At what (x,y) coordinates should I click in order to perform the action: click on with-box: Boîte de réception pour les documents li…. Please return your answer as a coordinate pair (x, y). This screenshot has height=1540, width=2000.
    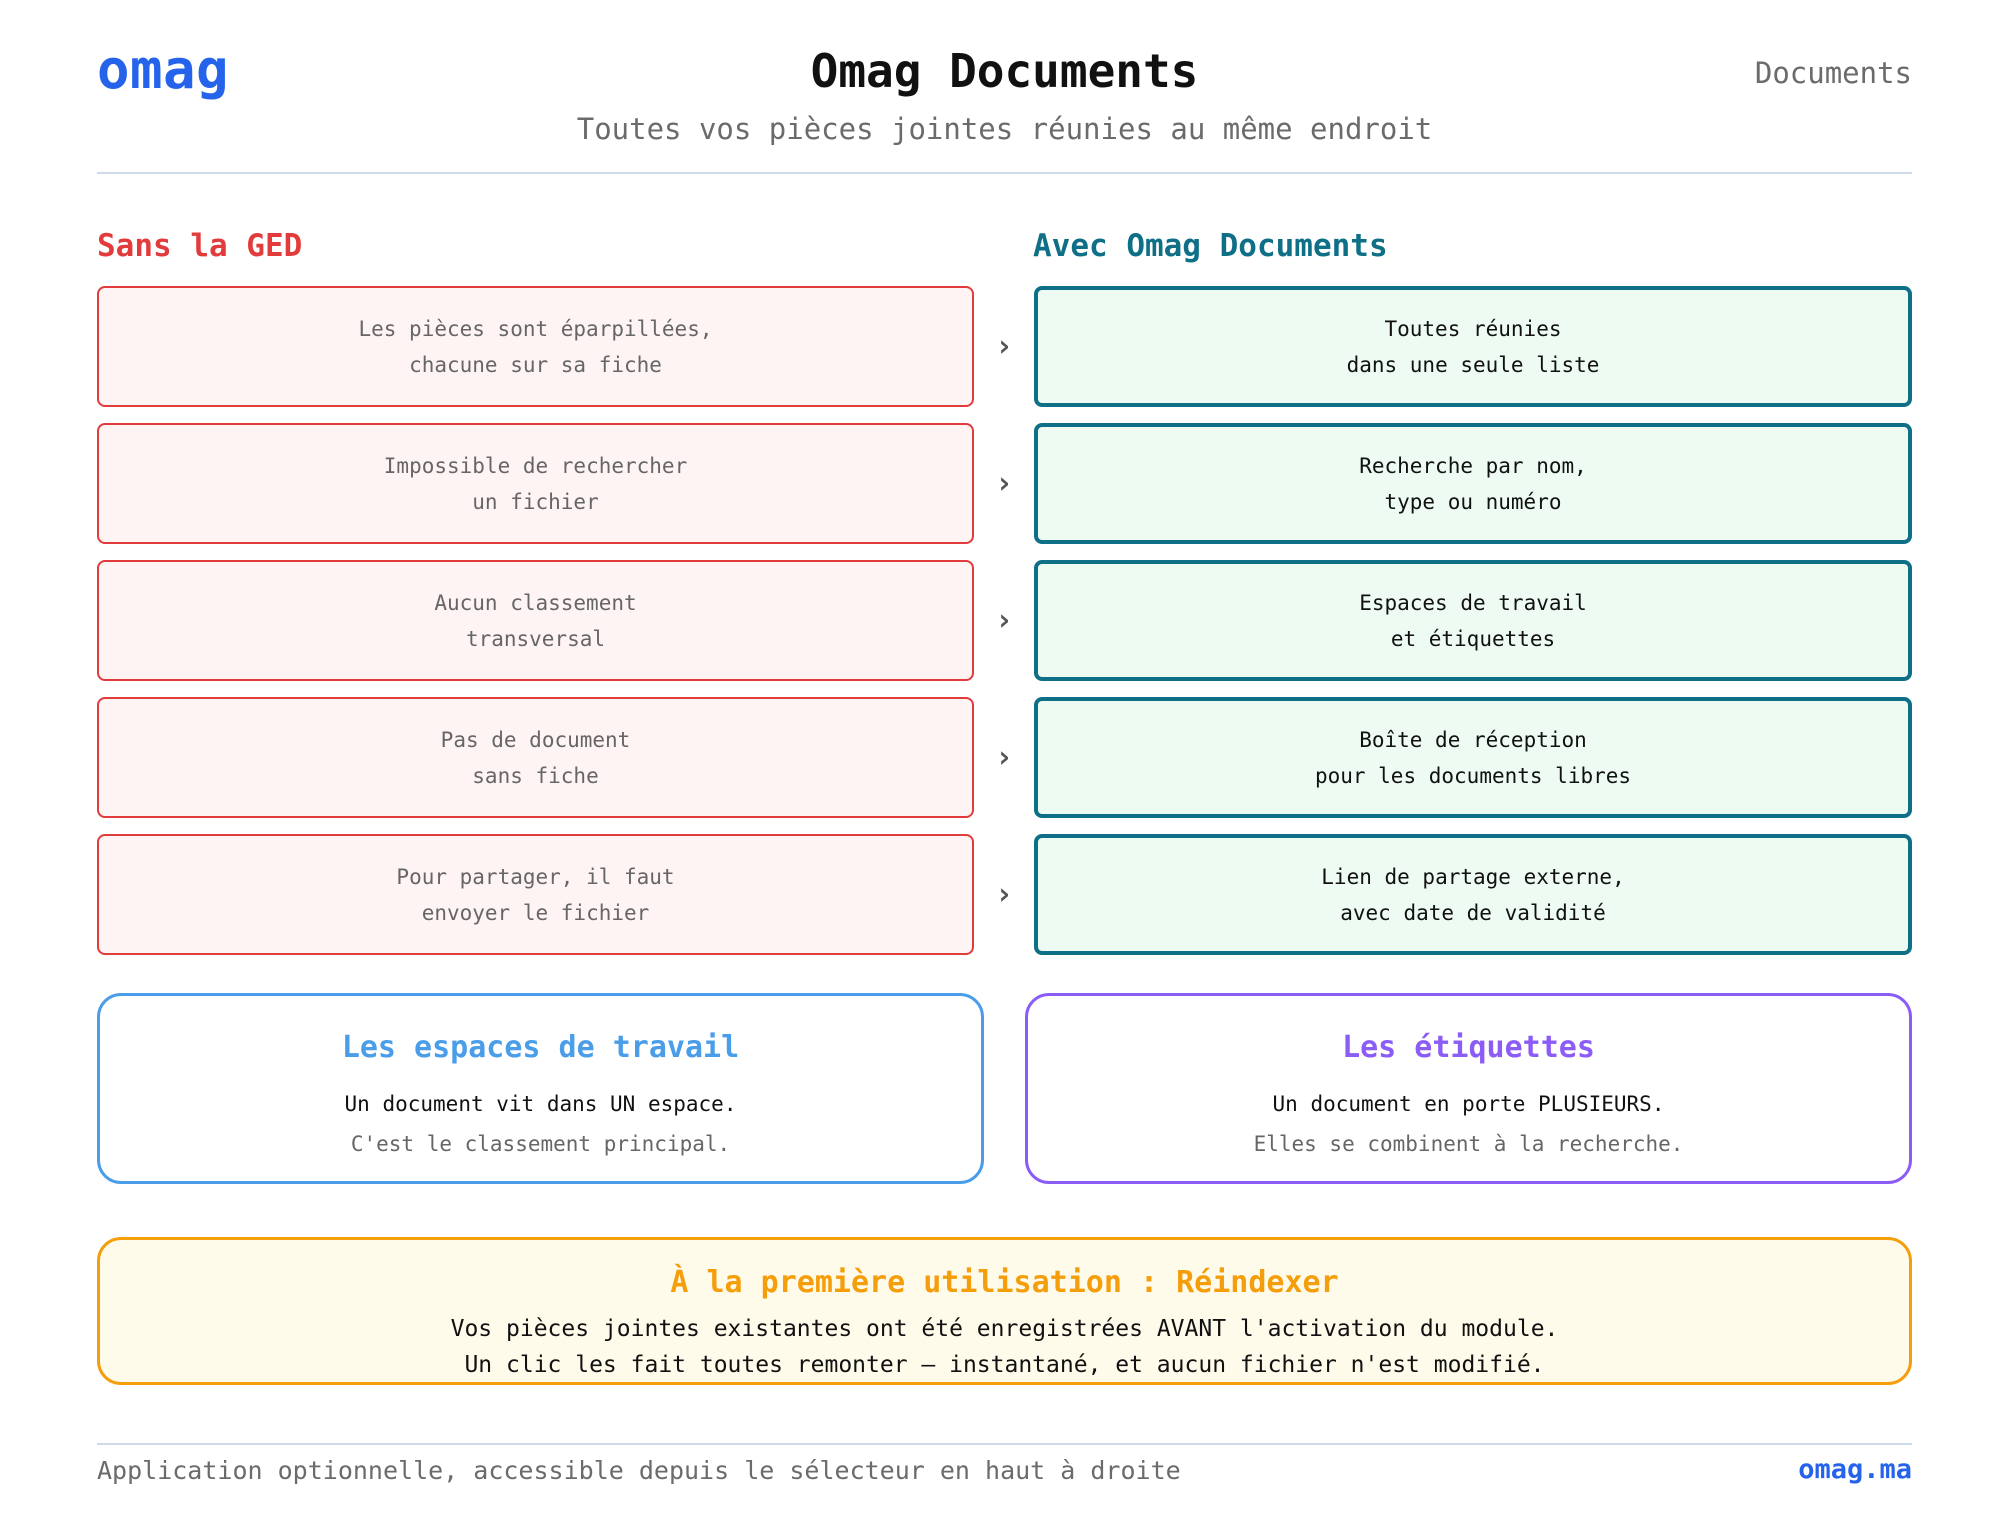
    Looking at the image, I should click on (1473, 757).